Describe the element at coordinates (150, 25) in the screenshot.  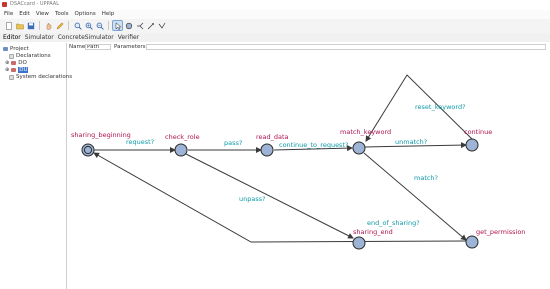
I see `add-edge-icon` at that location.